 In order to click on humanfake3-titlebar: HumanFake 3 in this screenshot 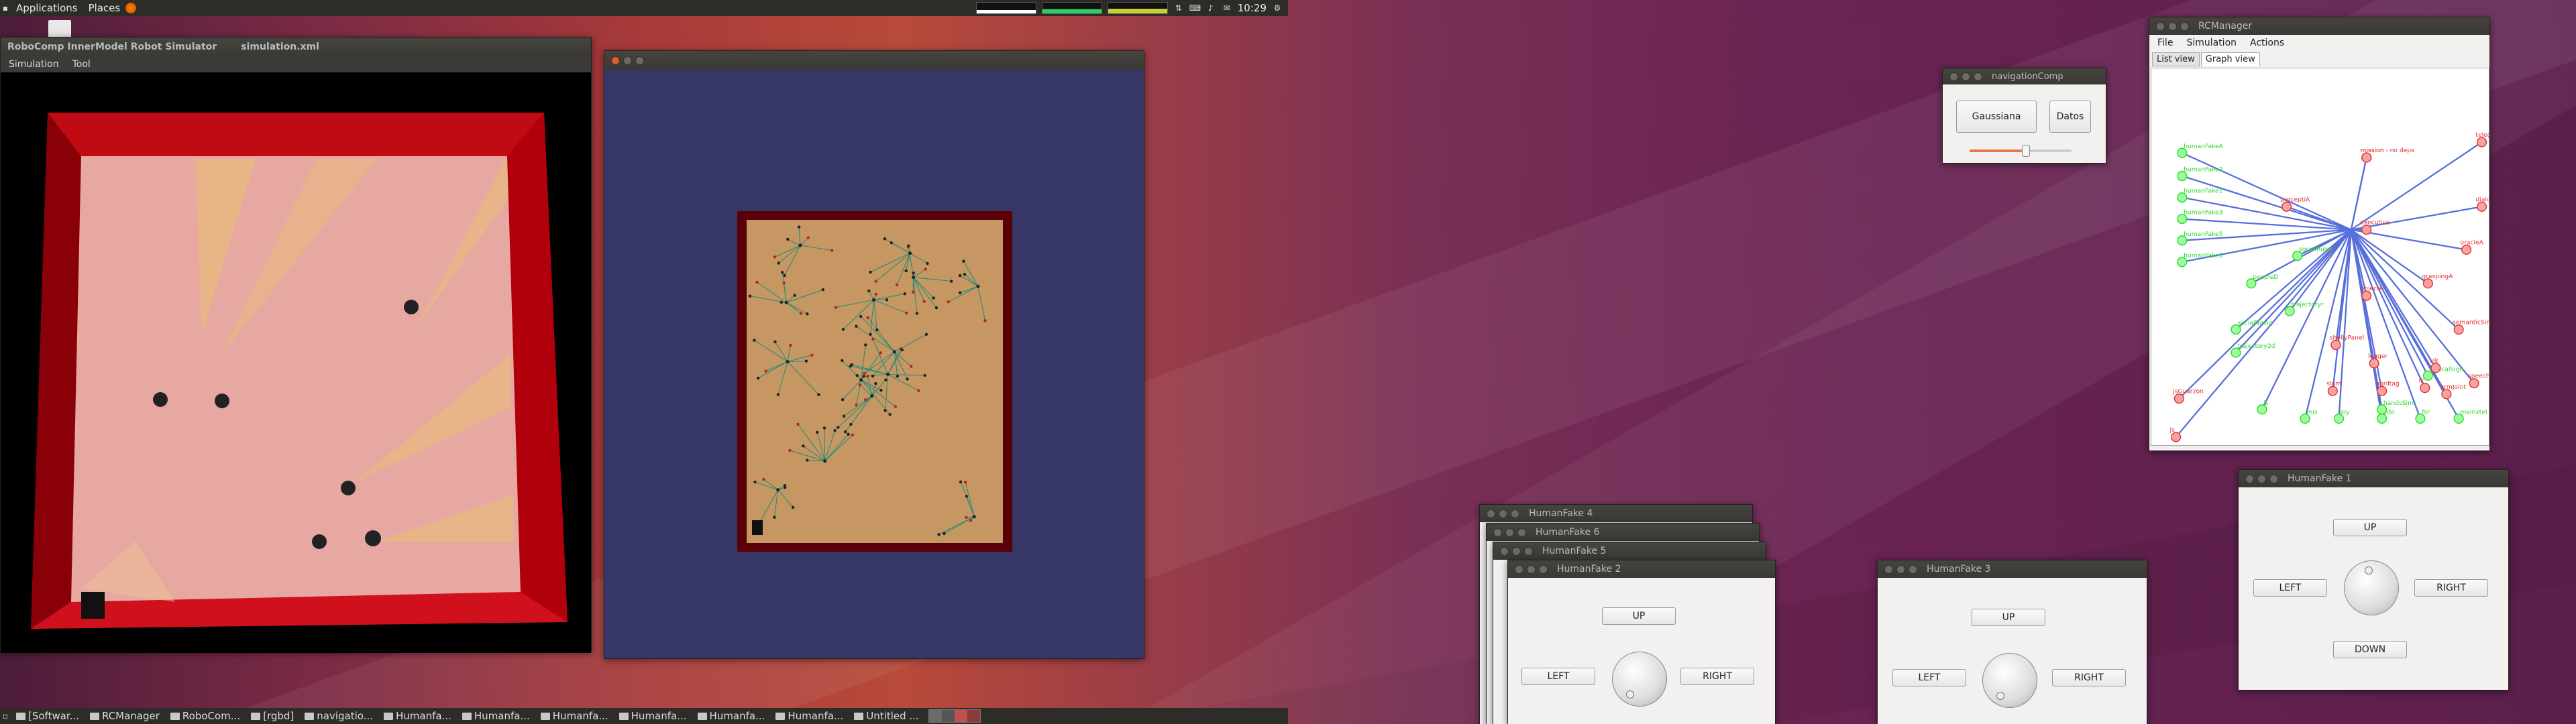, I will do `click(2012, 569)`.